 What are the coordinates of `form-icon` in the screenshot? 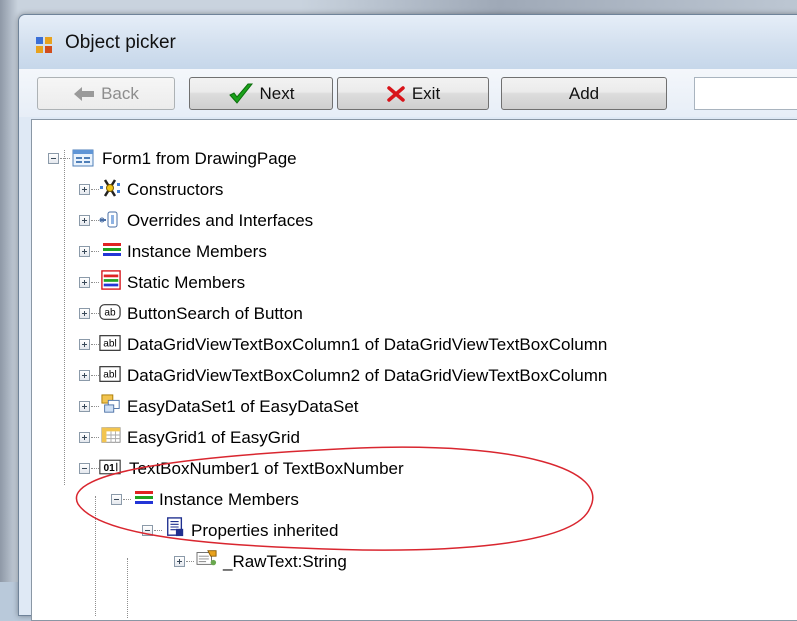 It's located at (83, 158).